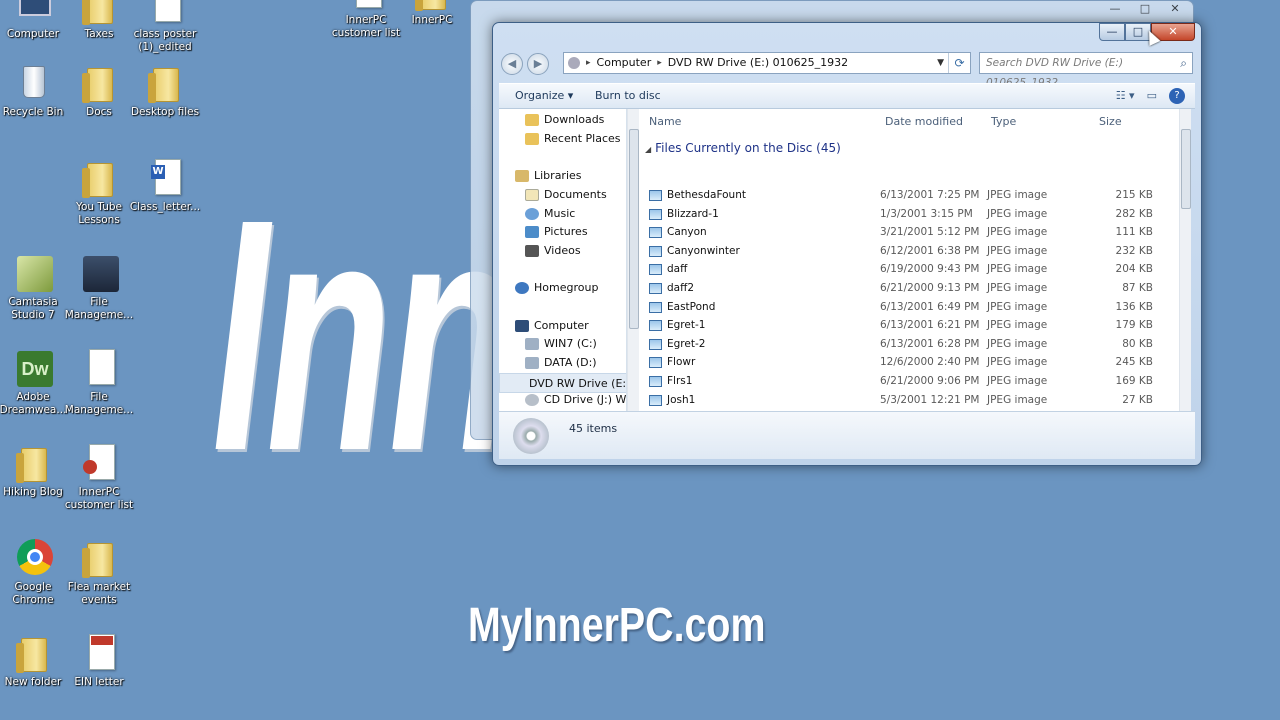 The image size is (1280, 720). I want to click on search-icon: ⌕, so click(1183, 63).